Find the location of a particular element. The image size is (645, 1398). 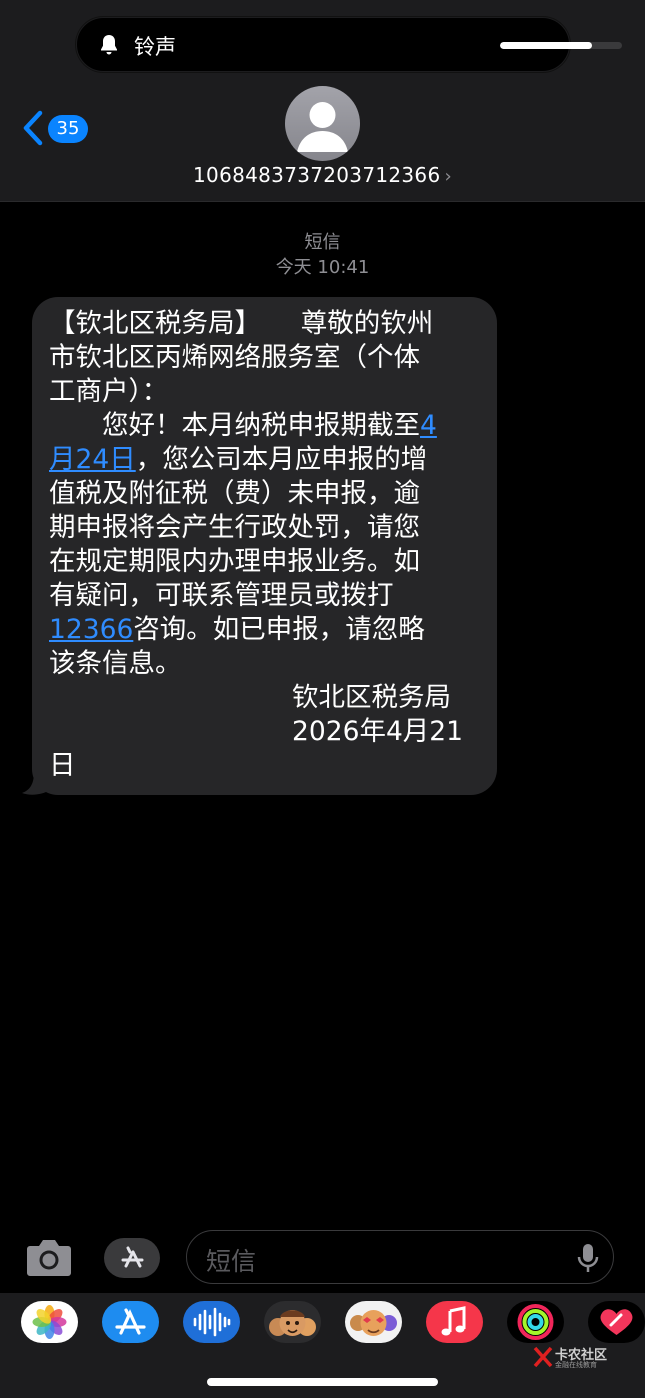

message-text-segment: 该条信息。 is located at coordinates (115, 663).